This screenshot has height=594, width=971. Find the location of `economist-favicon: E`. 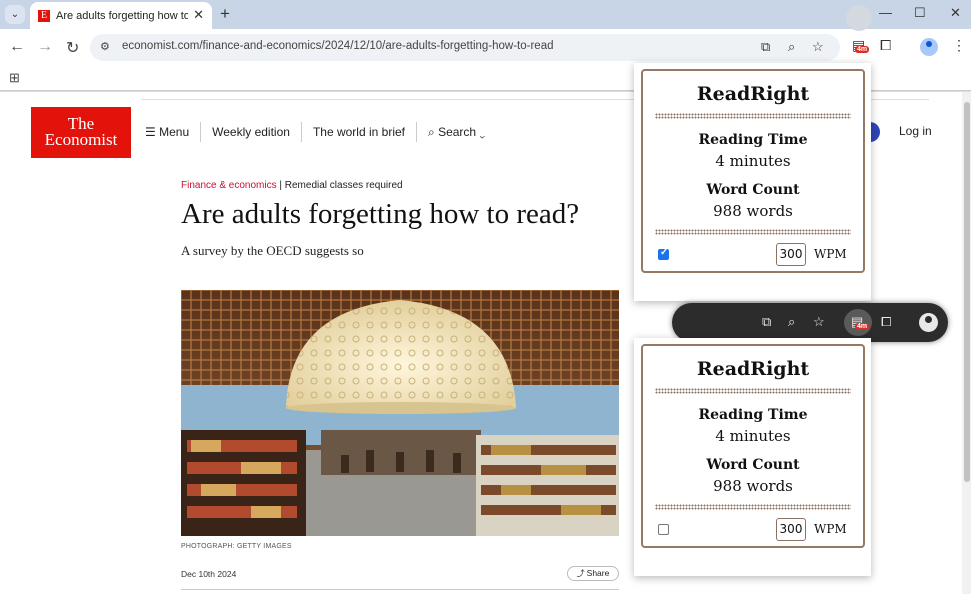

economist-favicon: E is located at coordinates (44, 15).